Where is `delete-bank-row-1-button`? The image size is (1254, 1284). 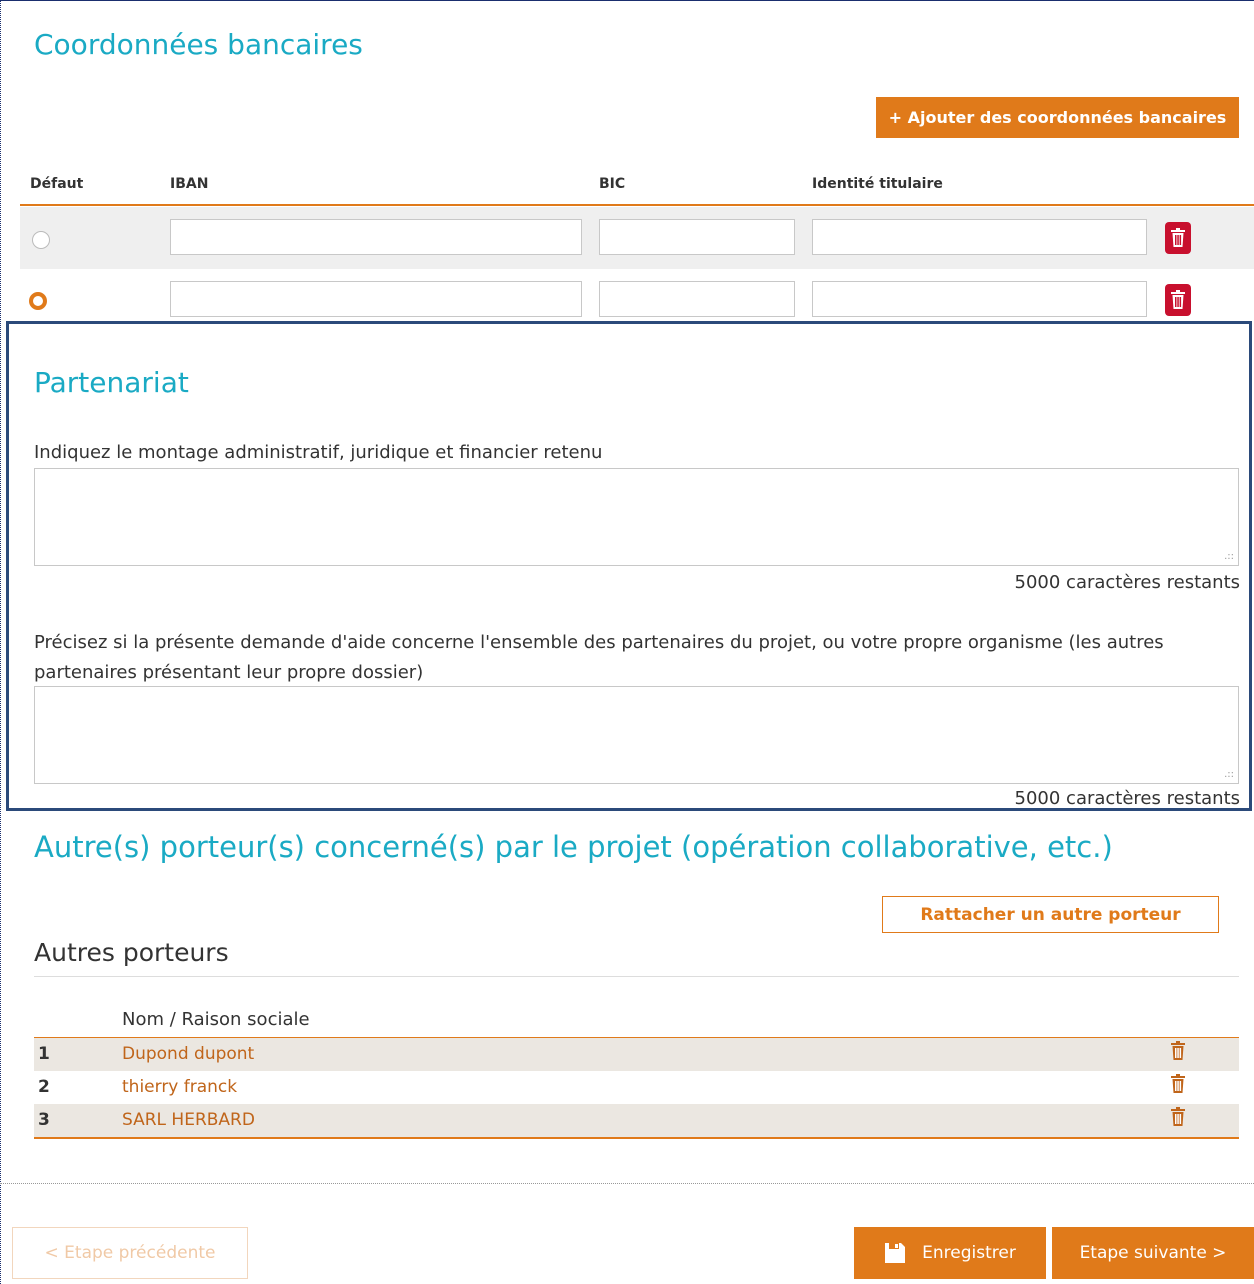 delete-bank-row-1-button is located at coordinates (1178, 238).